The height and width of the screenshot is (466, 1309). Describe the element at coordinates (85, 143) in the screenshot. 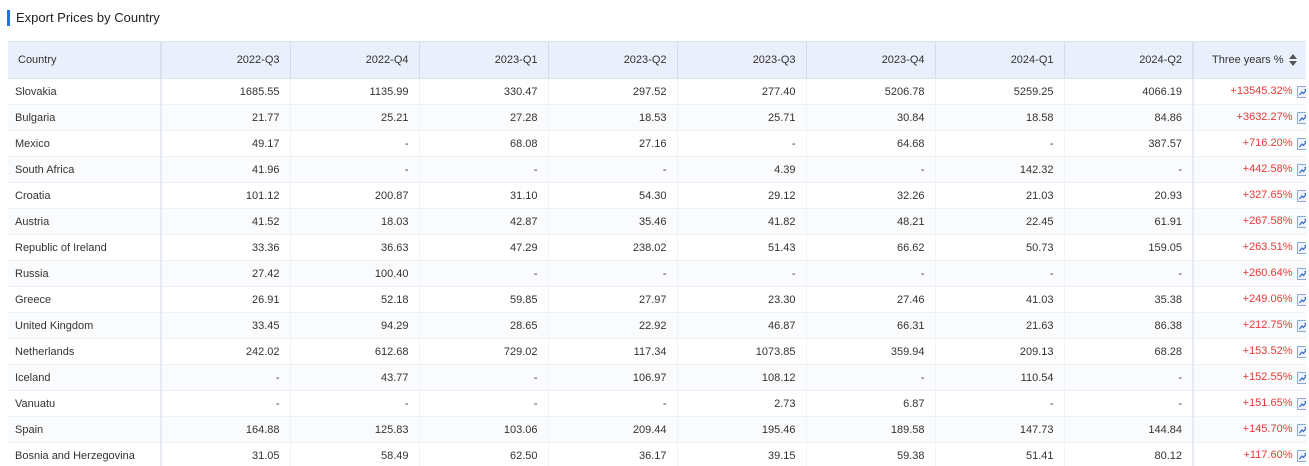

I see `country-cell: Mexico` at that location.